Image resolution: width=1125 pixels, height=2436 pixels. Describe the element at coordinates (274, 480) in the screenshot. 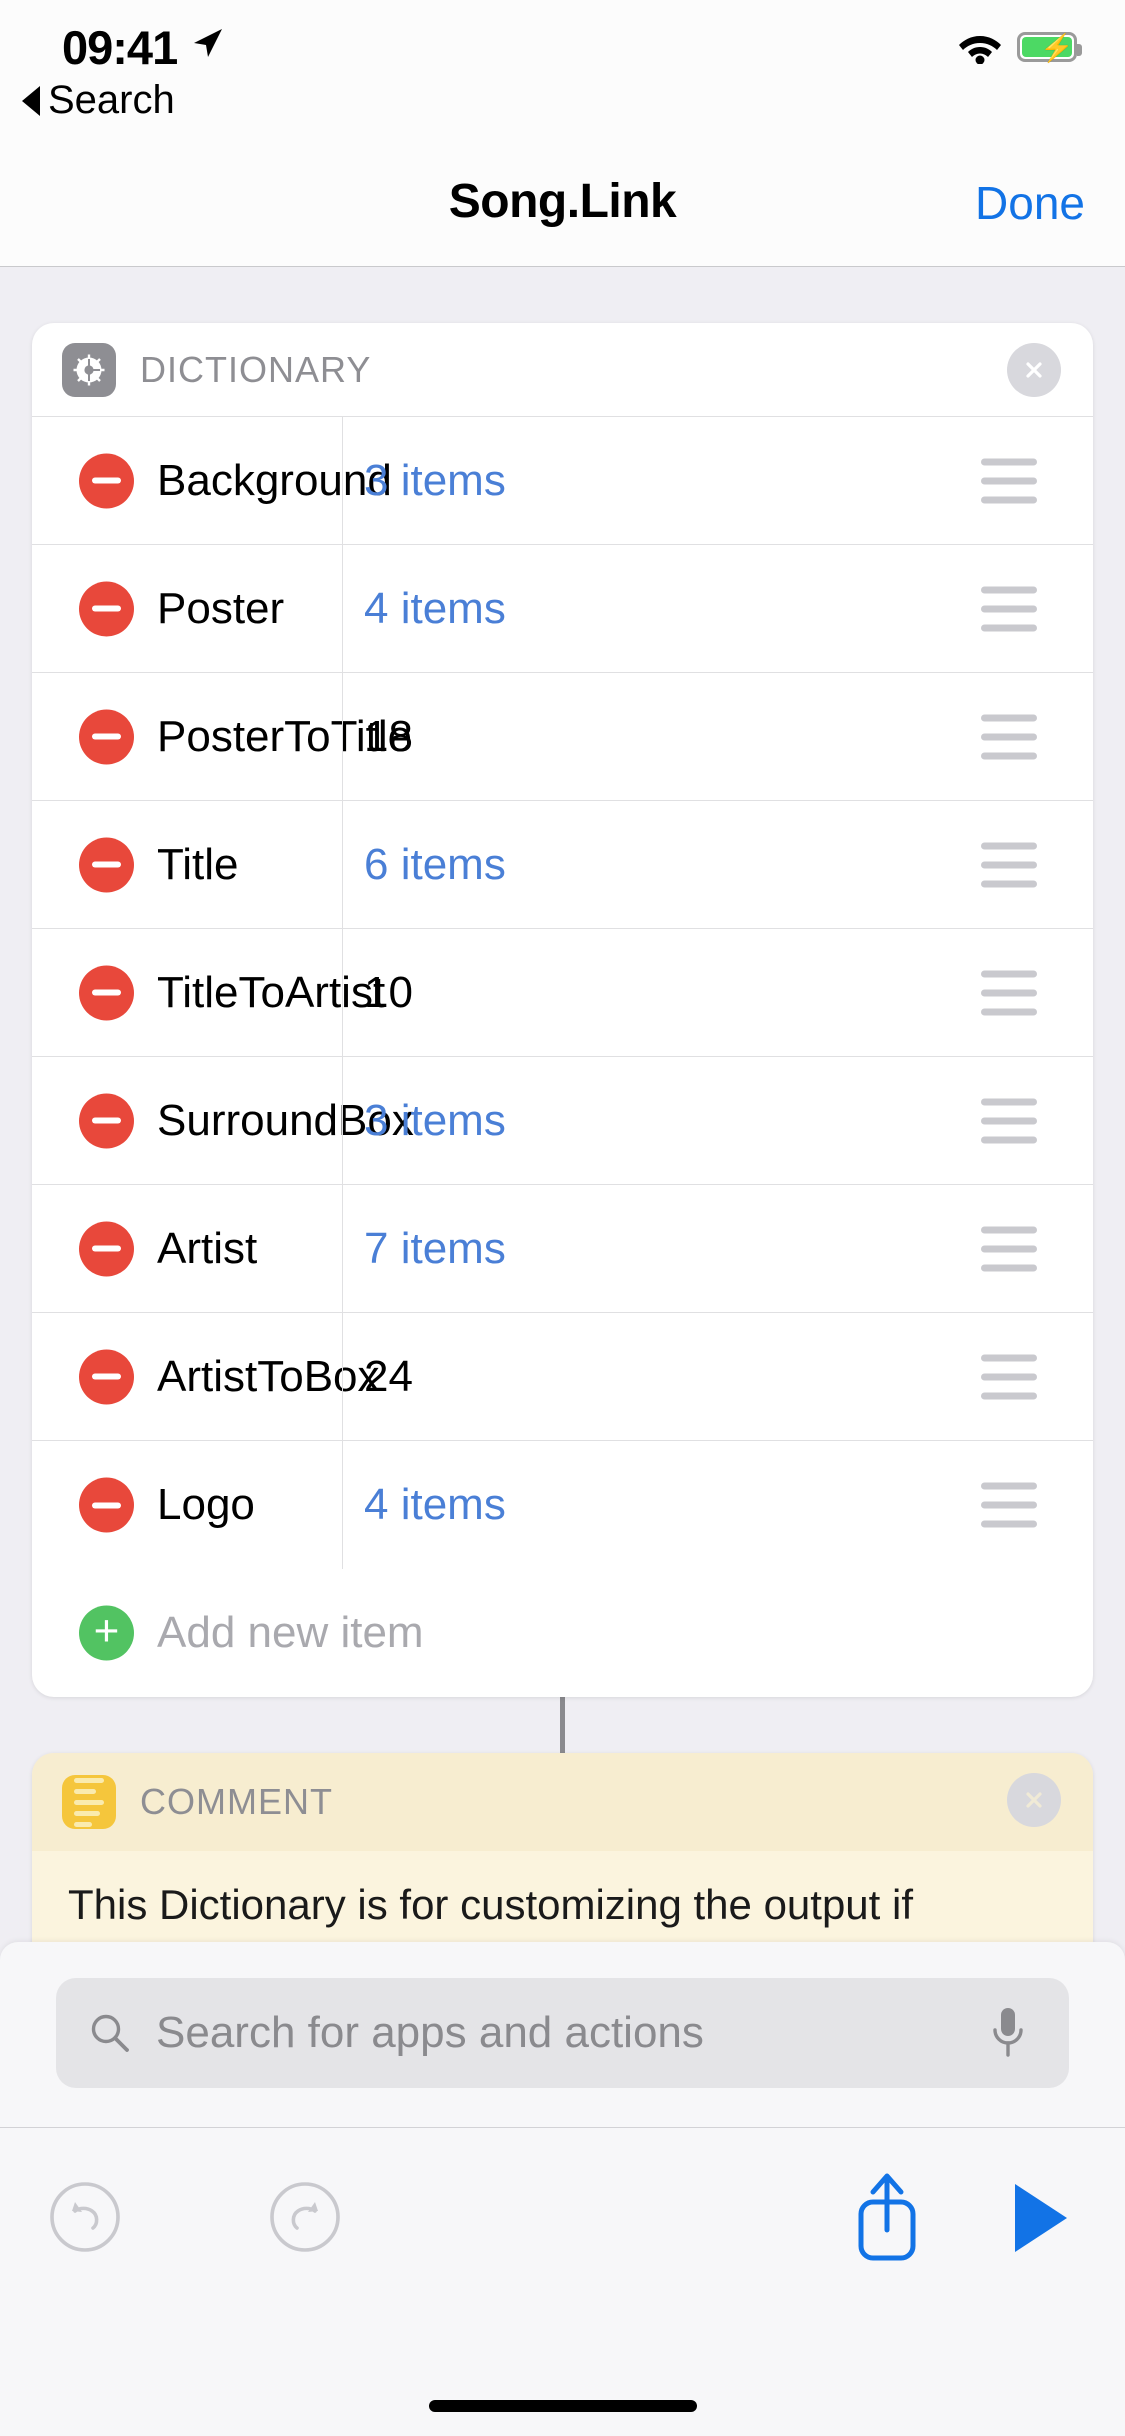

I see `dictionary-key: Background` at that location.